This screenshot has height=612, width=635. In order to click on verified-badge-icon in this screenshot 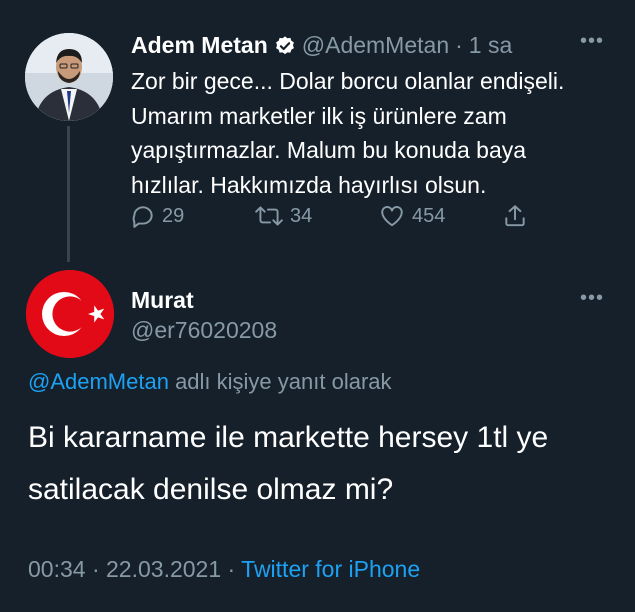, I will do `click(285, 46)`.